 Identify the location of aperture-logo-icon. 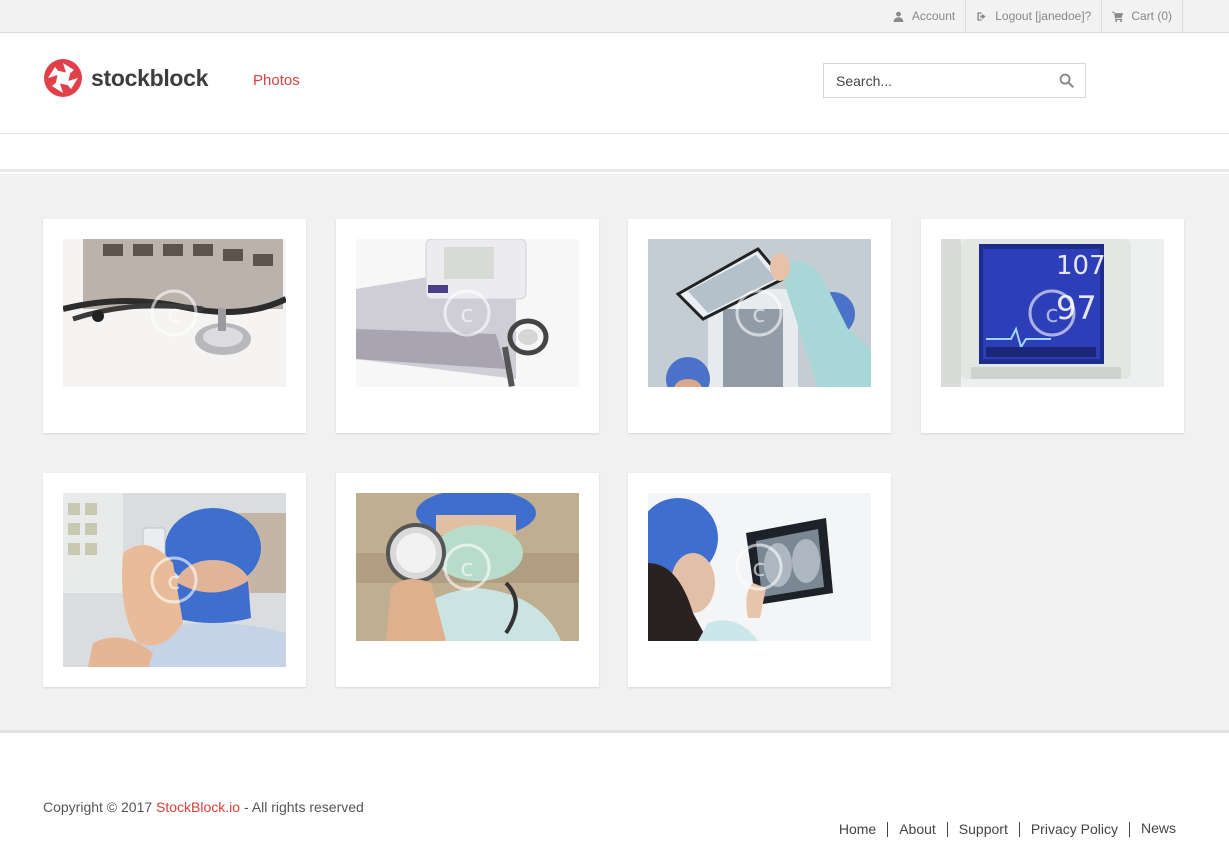
(63, 78).